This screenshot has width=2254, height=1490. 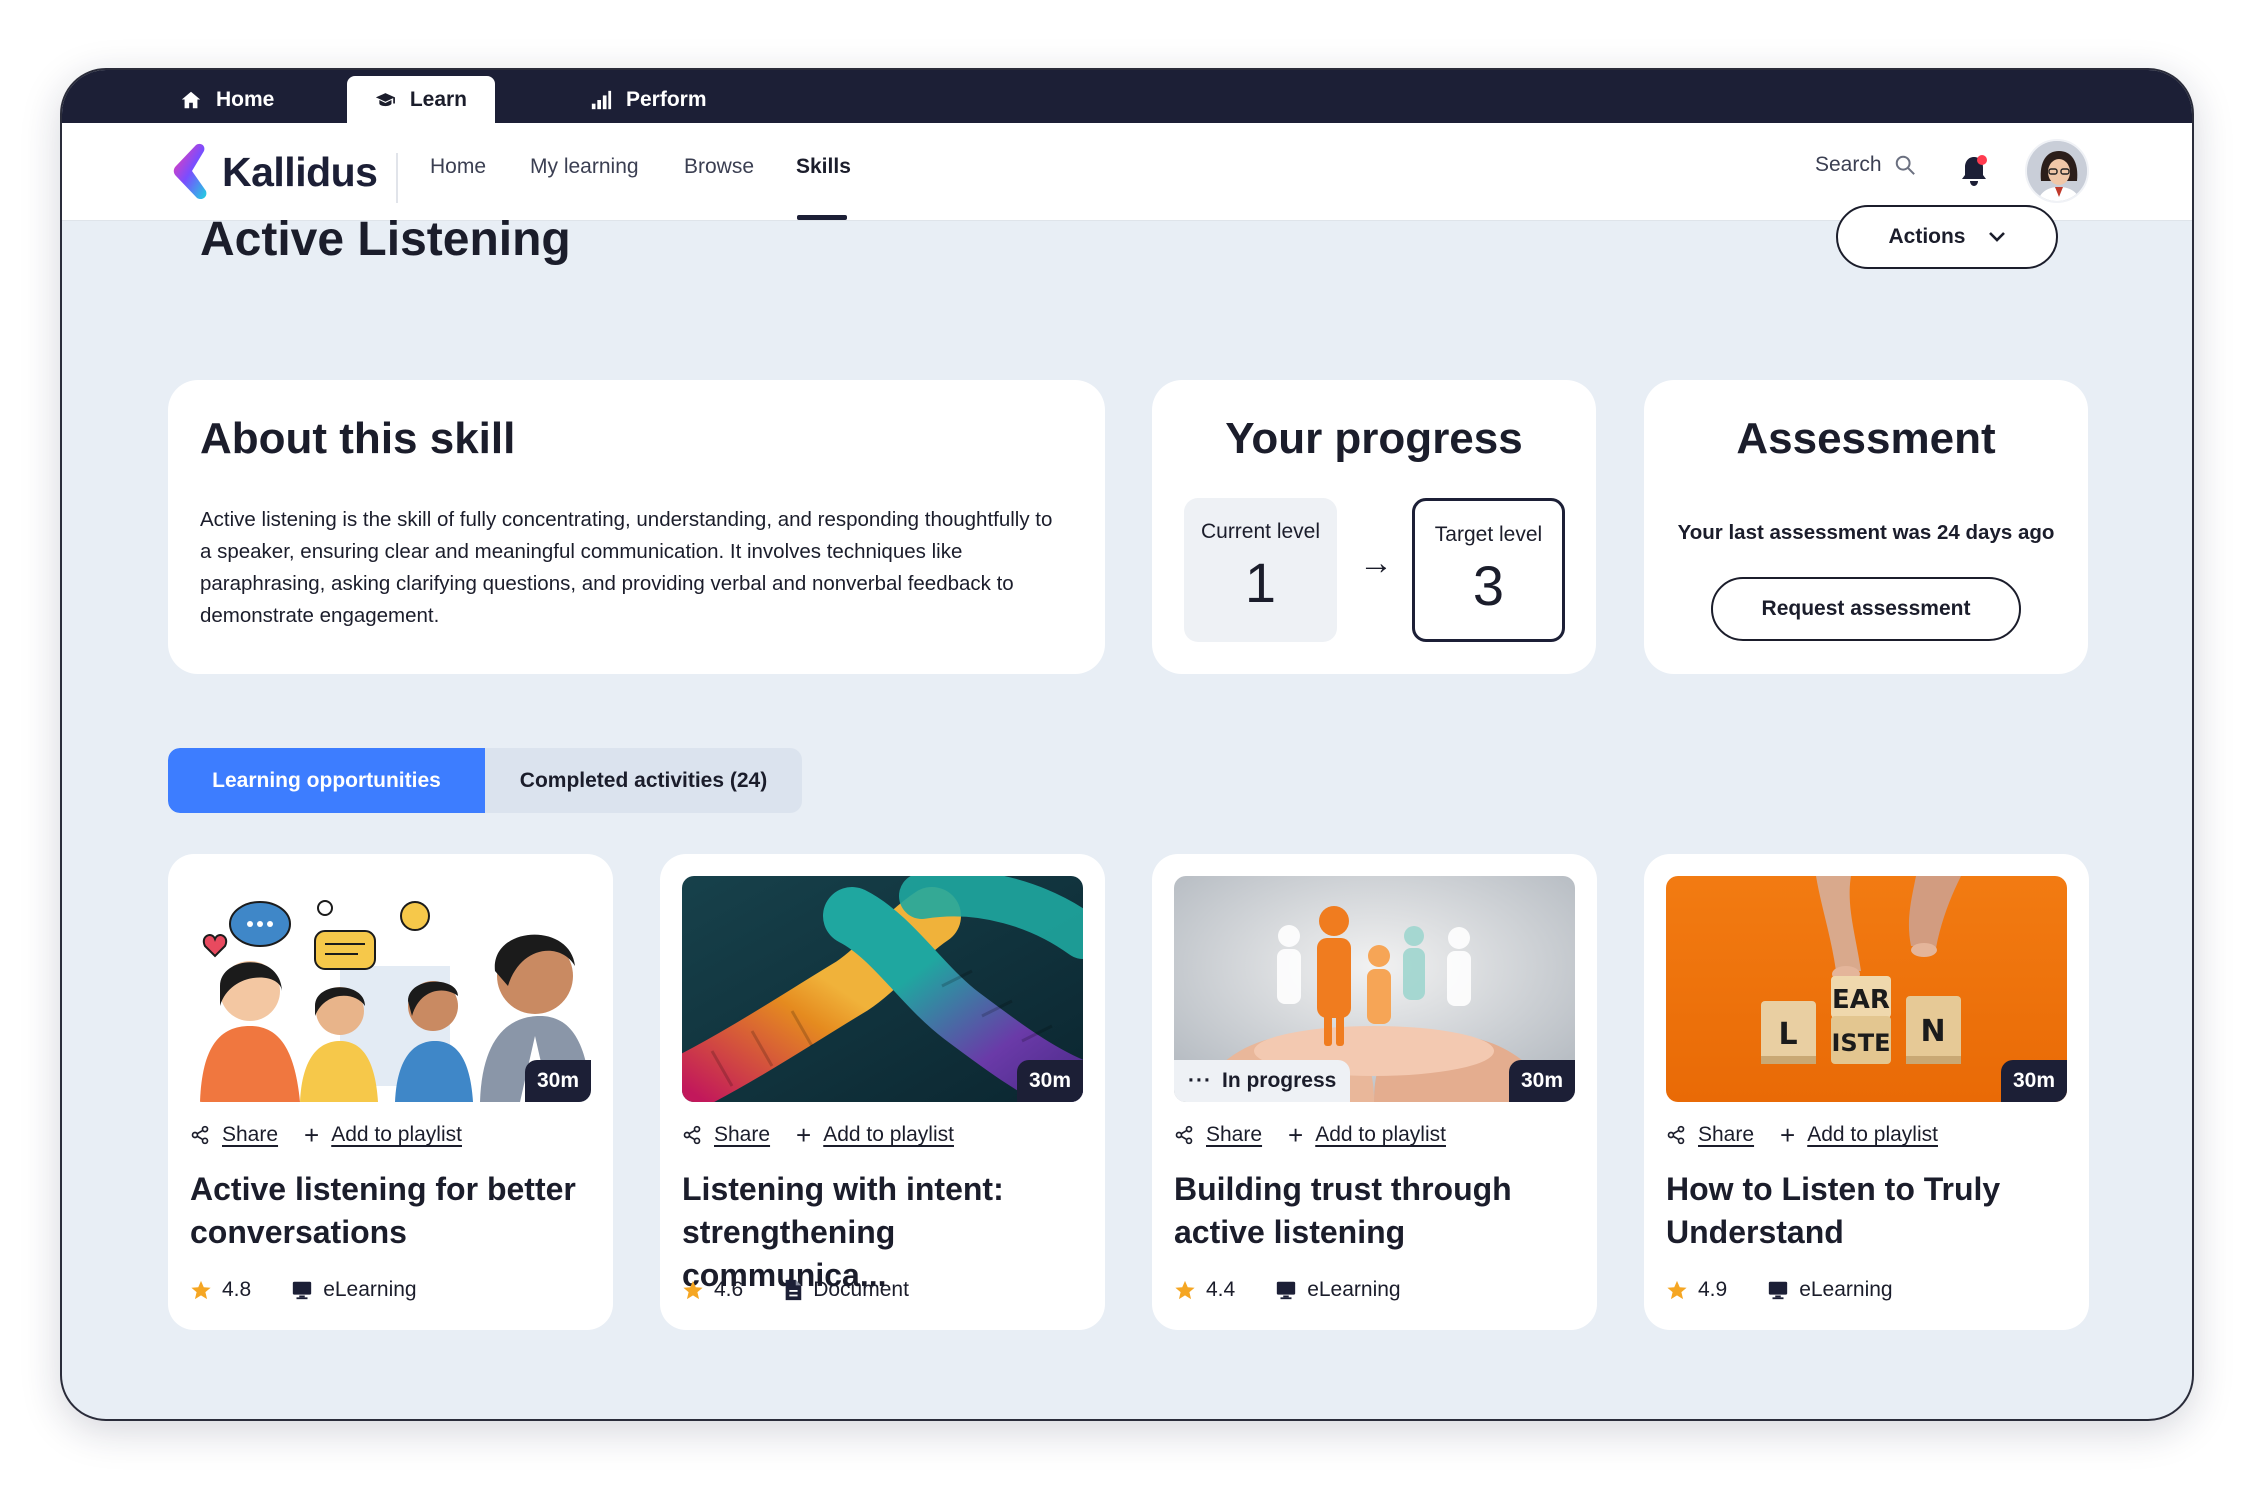 I want to click on assessment-heading: Assessment, so click(x=1866, y=438).